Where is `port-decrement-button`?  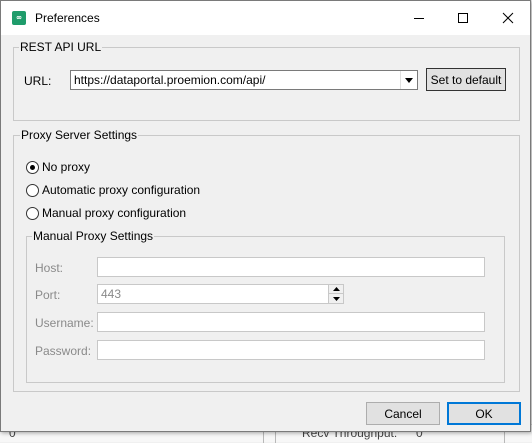 port-decrement-button is located at coordinates (335, 298).